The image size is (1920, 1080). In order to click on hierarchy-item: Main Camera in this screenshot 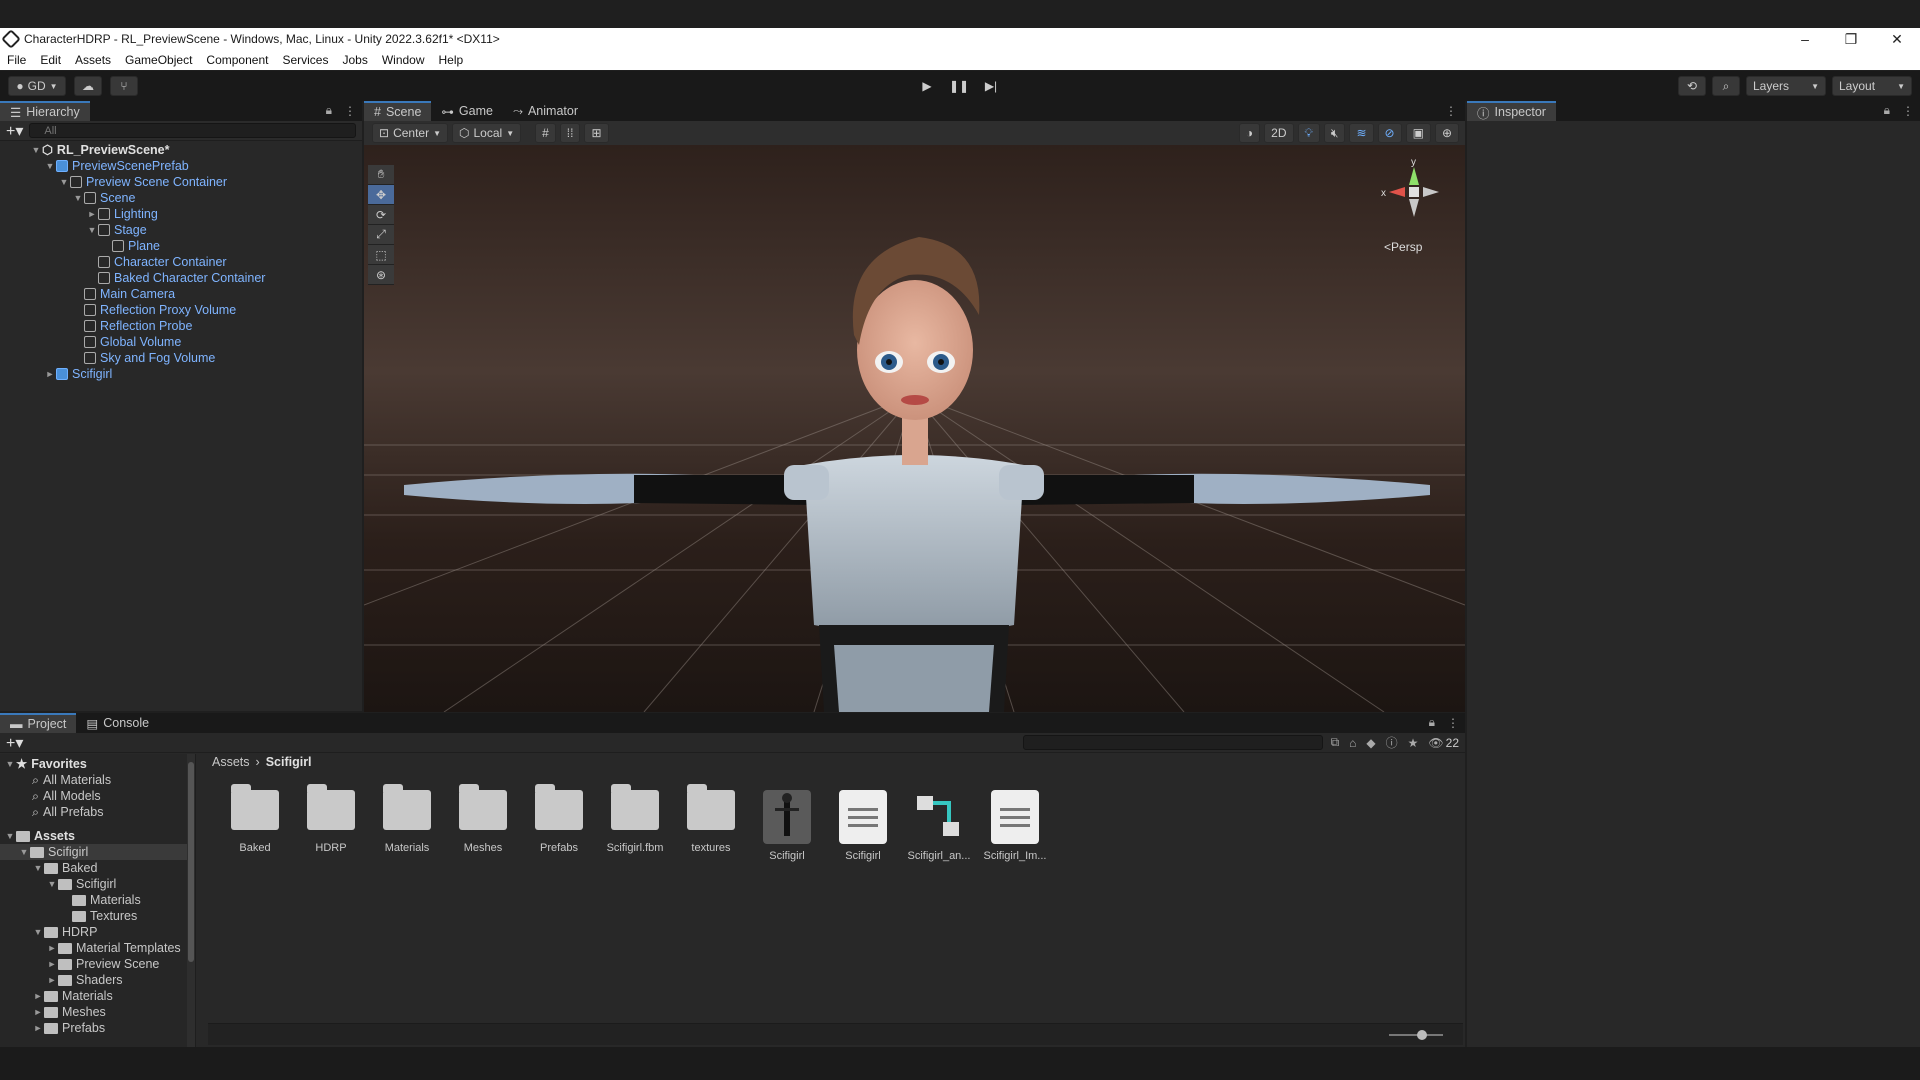, I will do `click(123, 294)`.